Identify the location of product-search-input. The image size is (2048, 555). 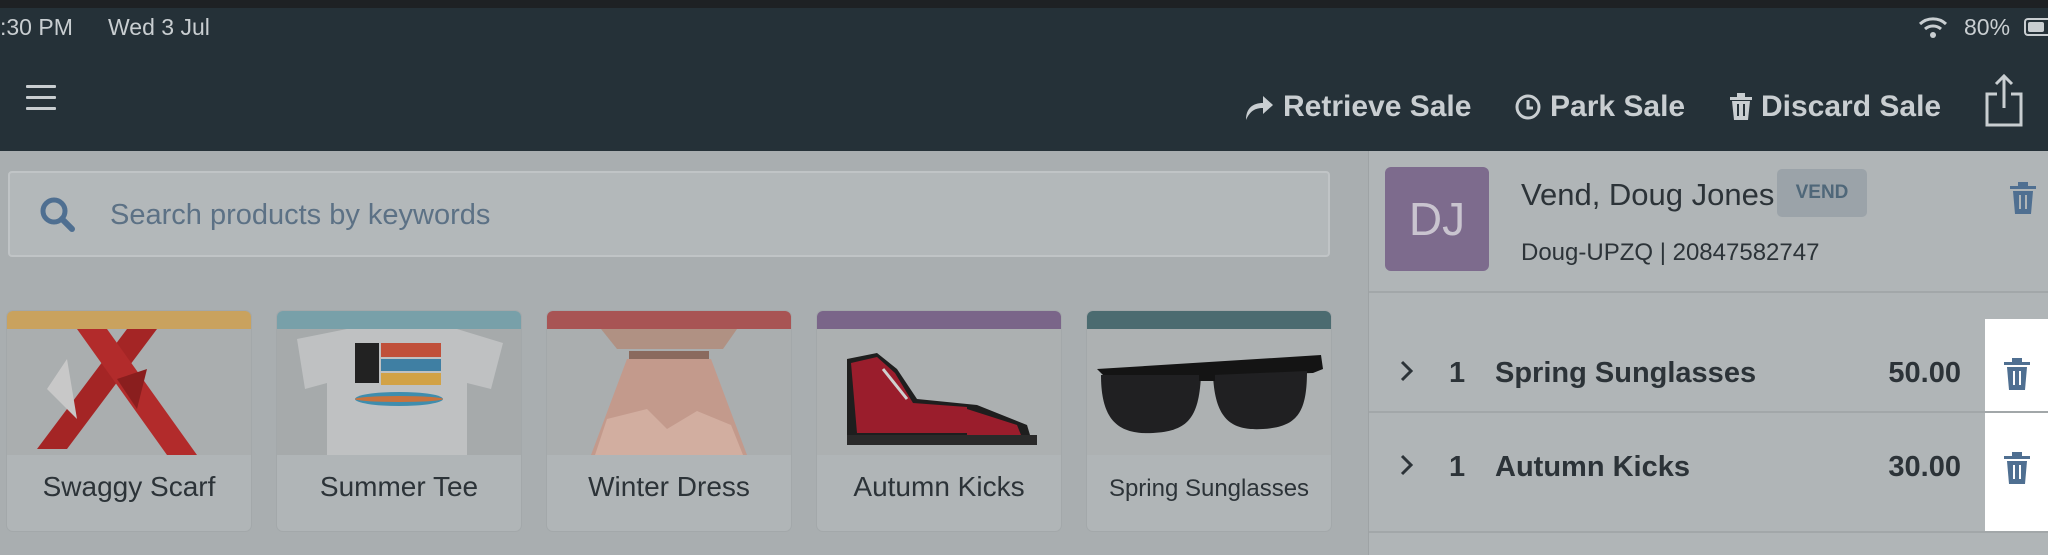
(700, 215).